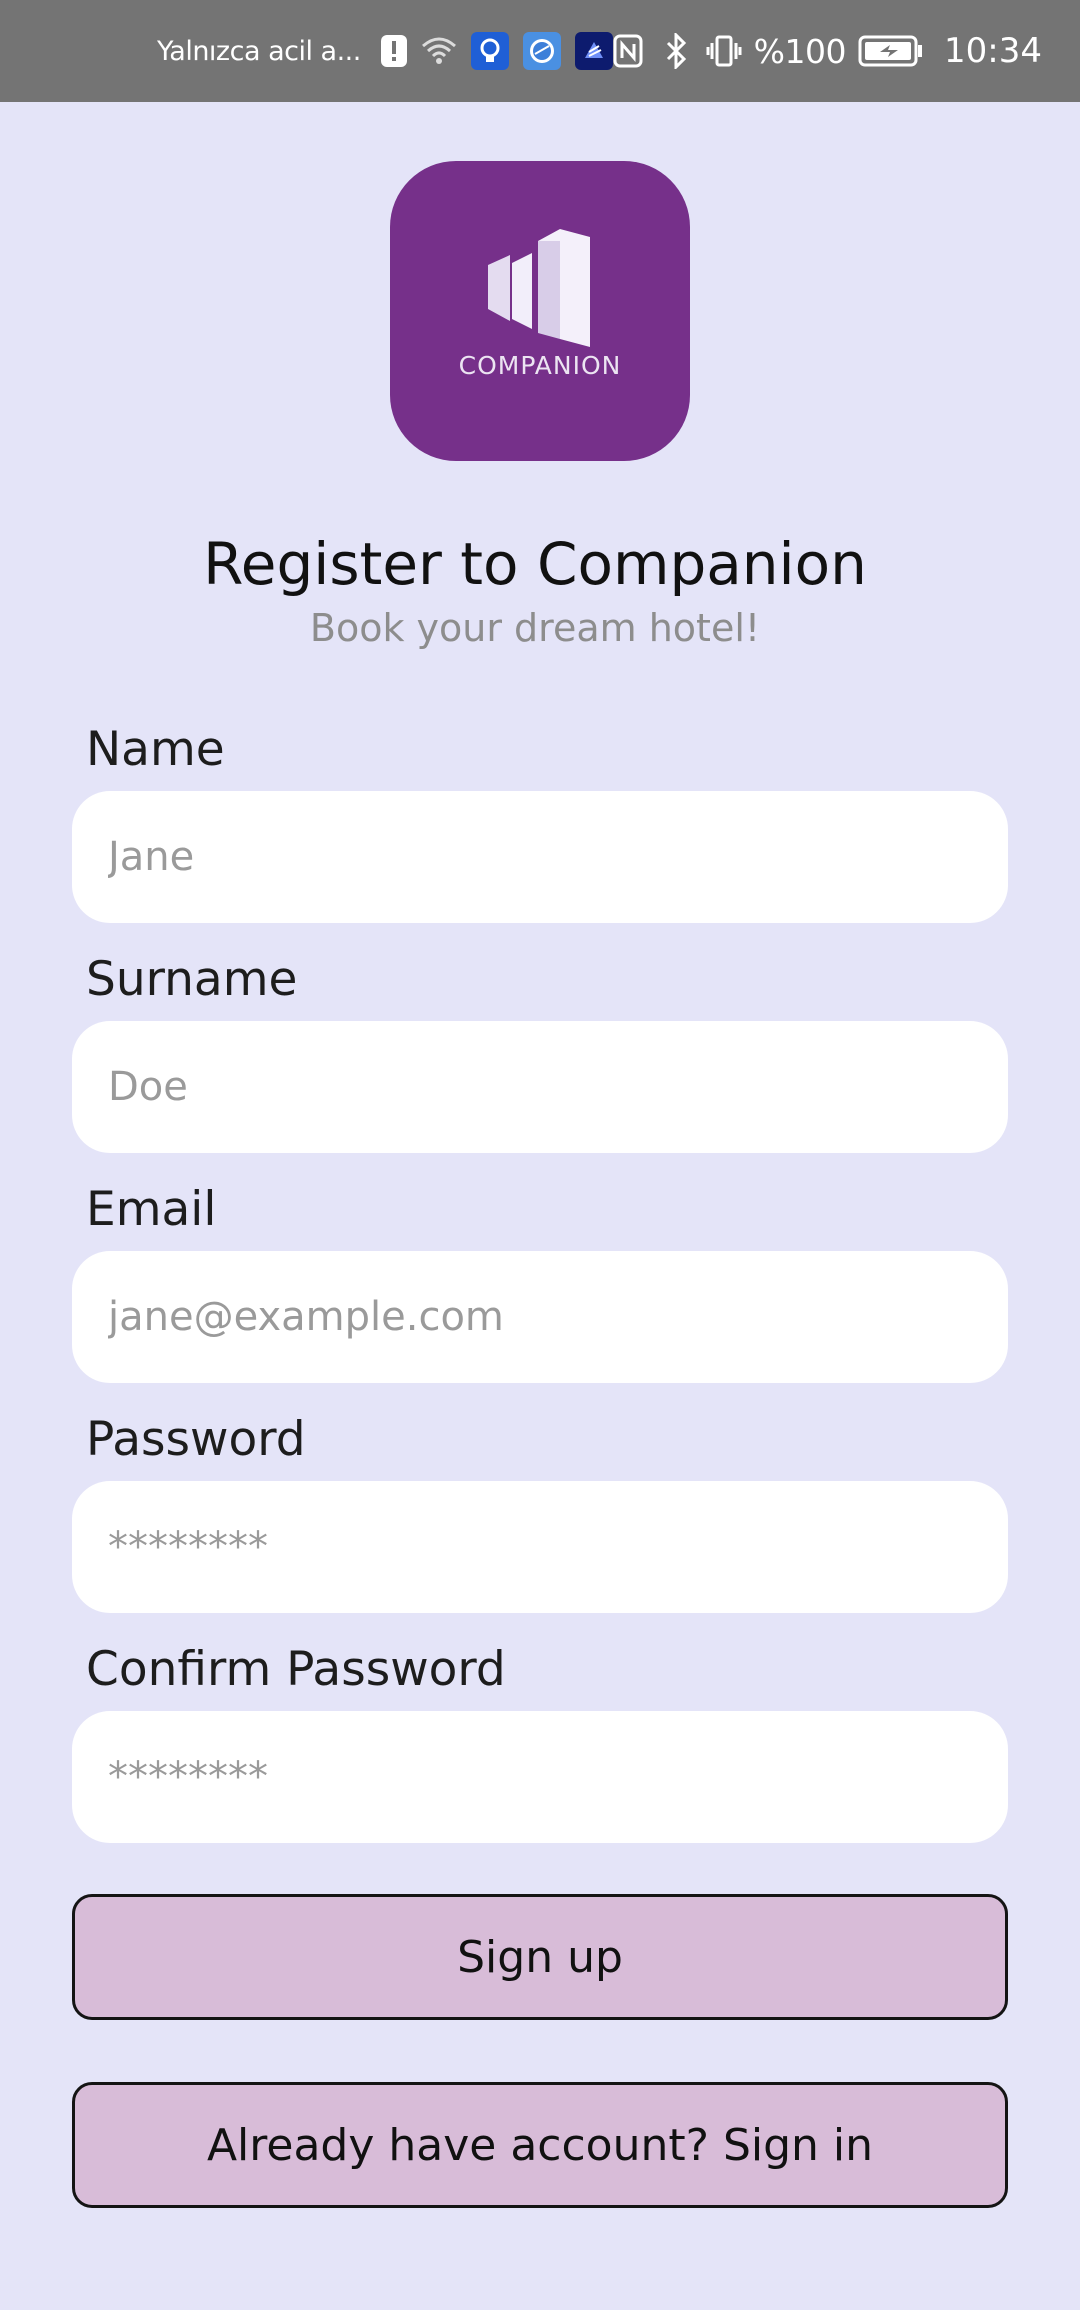 Image resolution: width=1080 pixels, height=2310 pixels. I want to click on page-title: Register to Companion, so click(535, 564).